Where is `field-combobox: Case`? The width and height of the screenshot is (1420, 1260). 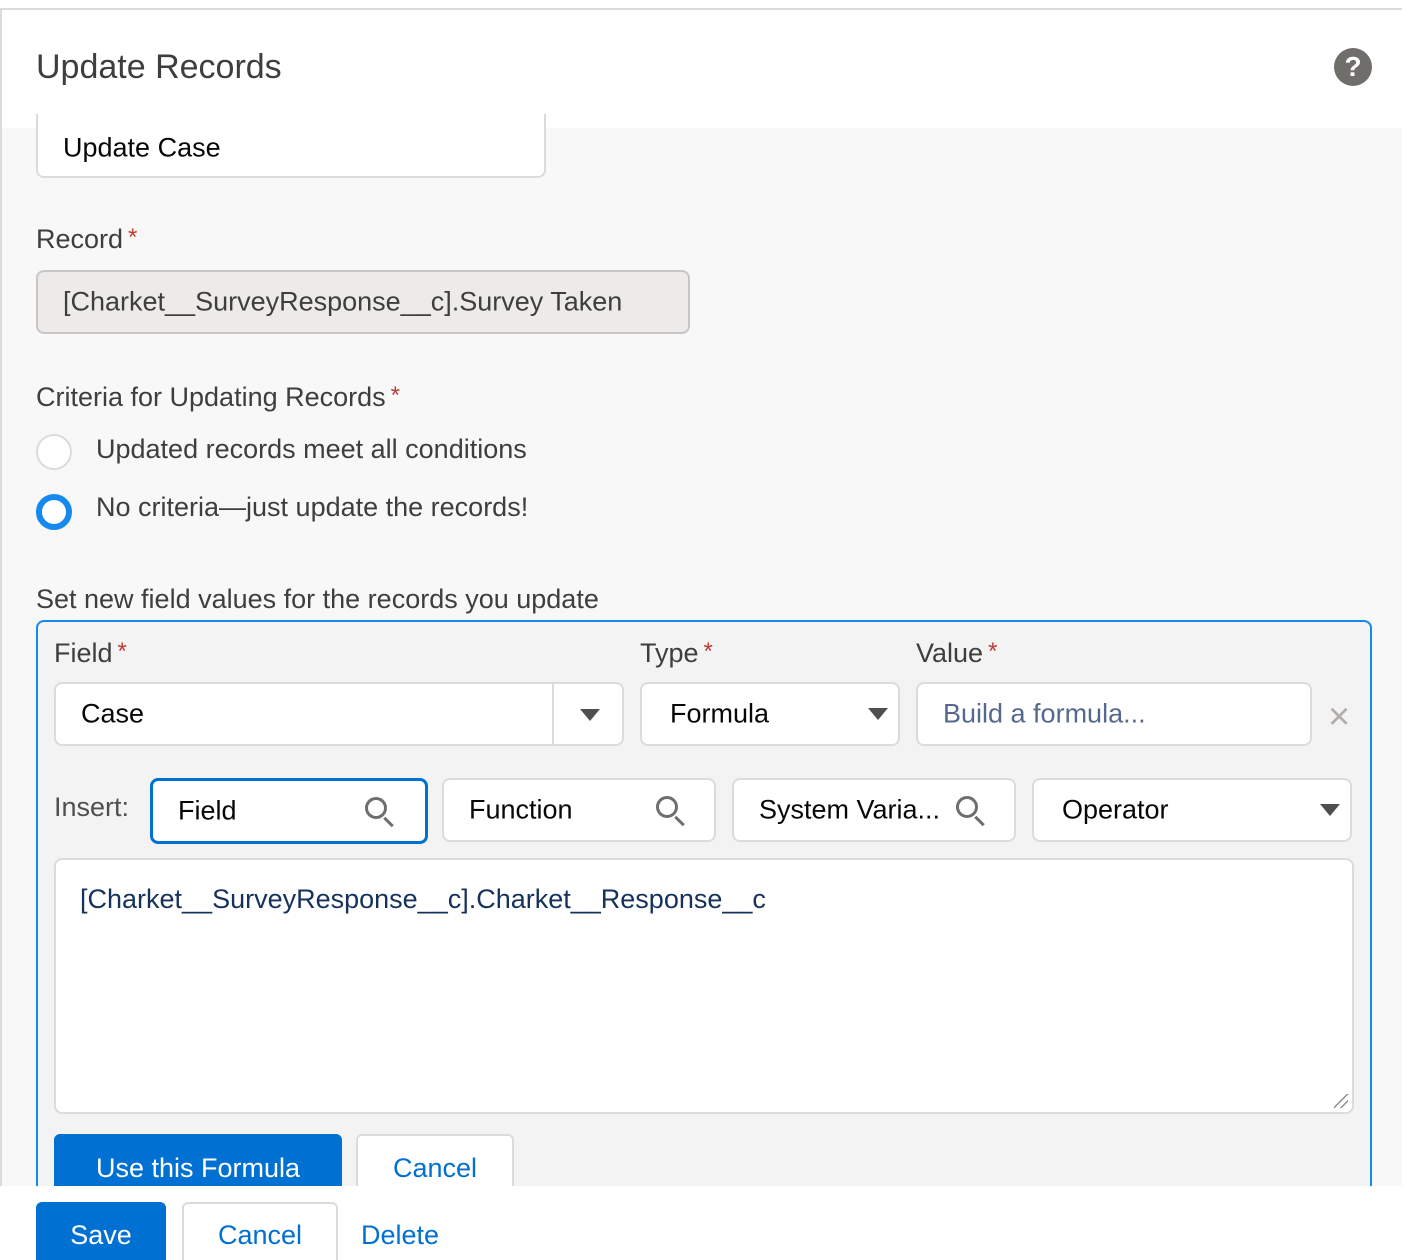 field-combobox: Case is located at coordinates (339, 714).